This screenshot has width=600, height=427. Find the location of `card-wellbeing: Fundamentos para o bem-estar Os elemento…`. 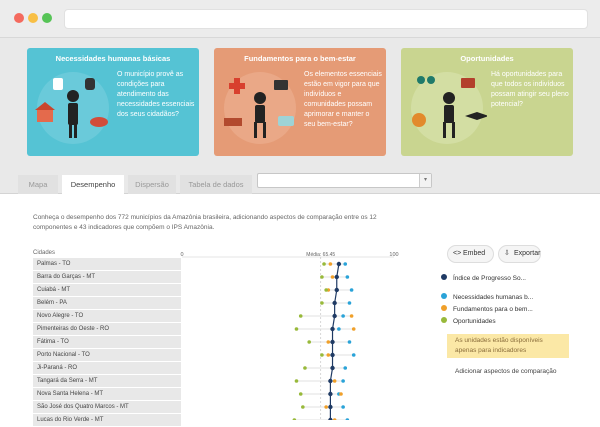

card-wellbeing: Fundamentos para o bem-estar Os elemento… is located at coordinates (300, 102).